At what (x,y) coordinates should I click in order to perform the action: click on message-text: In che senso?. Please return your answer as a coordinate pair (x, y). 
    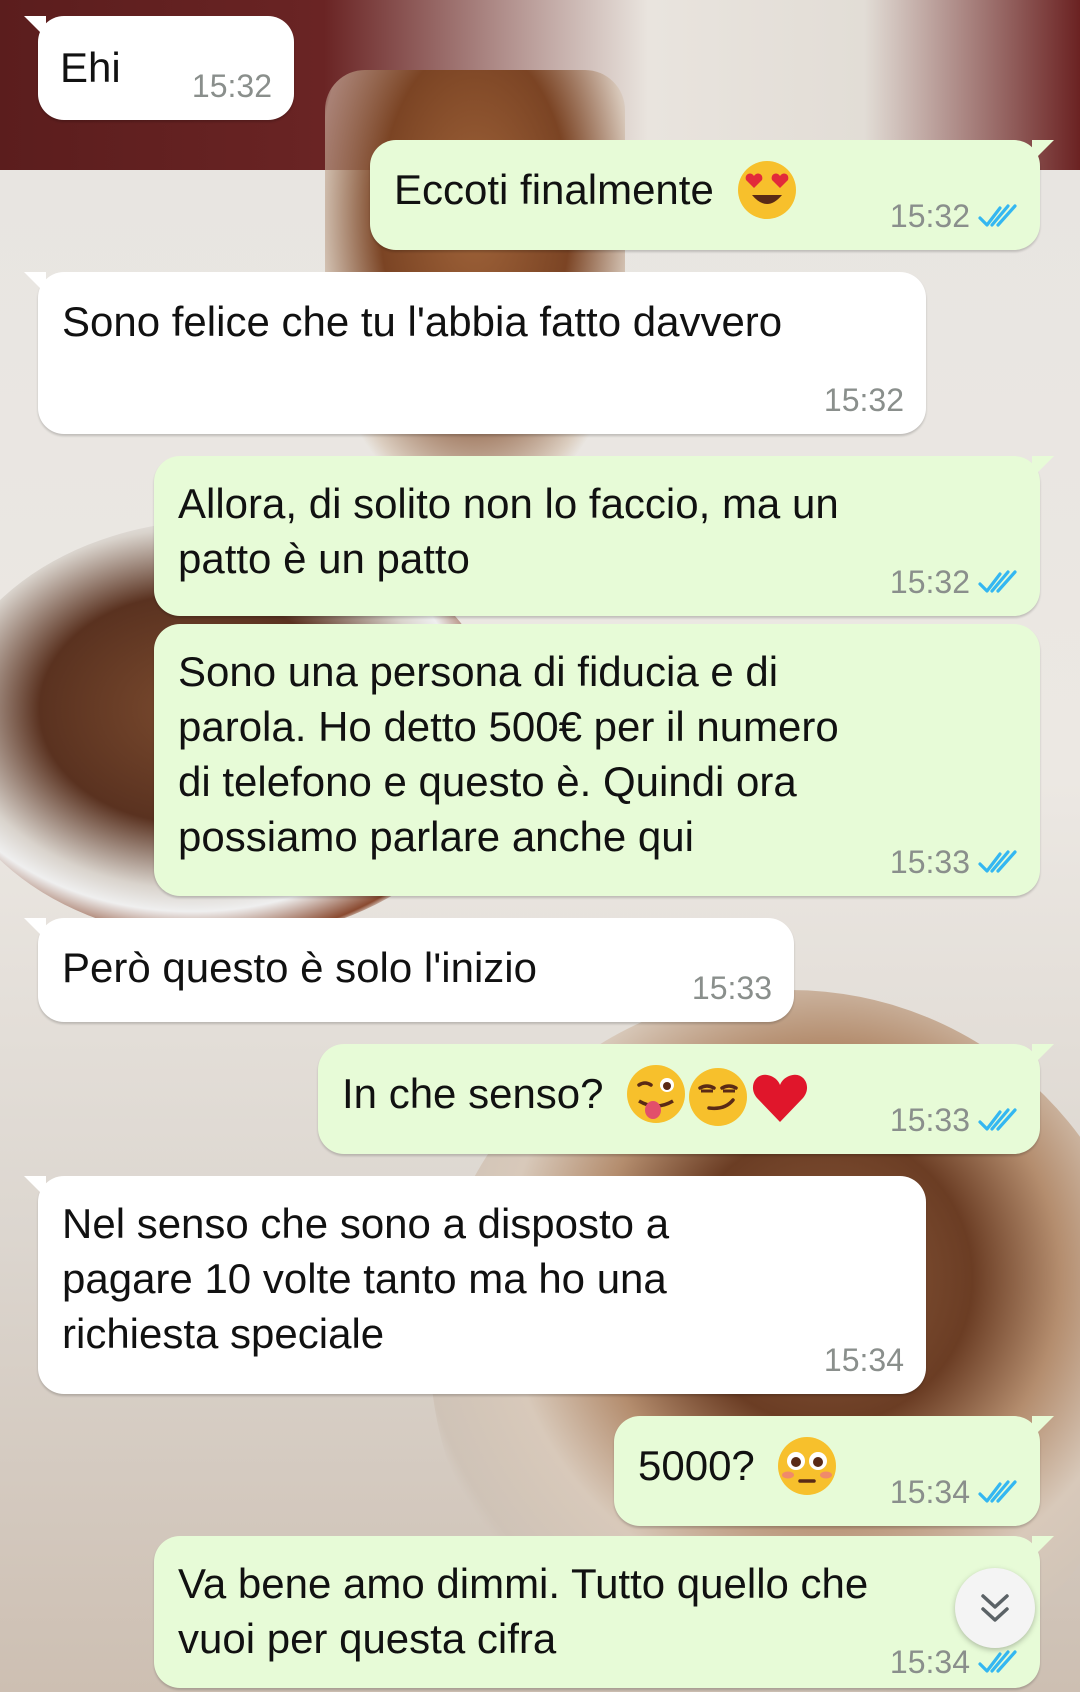
    Looking at the image, I should click on (473, 1094).